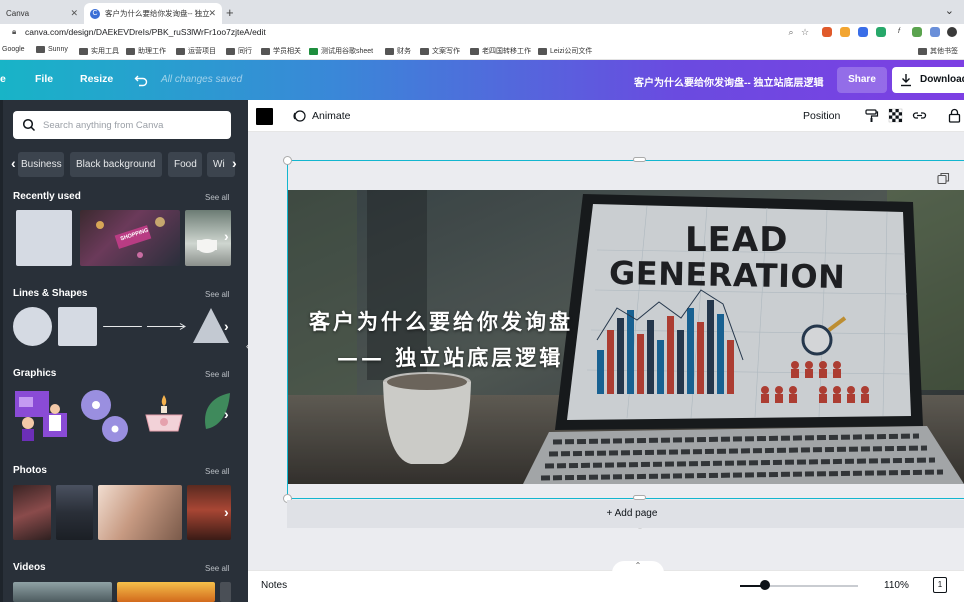 The height and width of the screenshot is (602, 964). What do you see at coordinates (341, 51) in the screenshot?
I see `bookmark-item: 测试用谷歌sheet` at bounding box center [341, 51].